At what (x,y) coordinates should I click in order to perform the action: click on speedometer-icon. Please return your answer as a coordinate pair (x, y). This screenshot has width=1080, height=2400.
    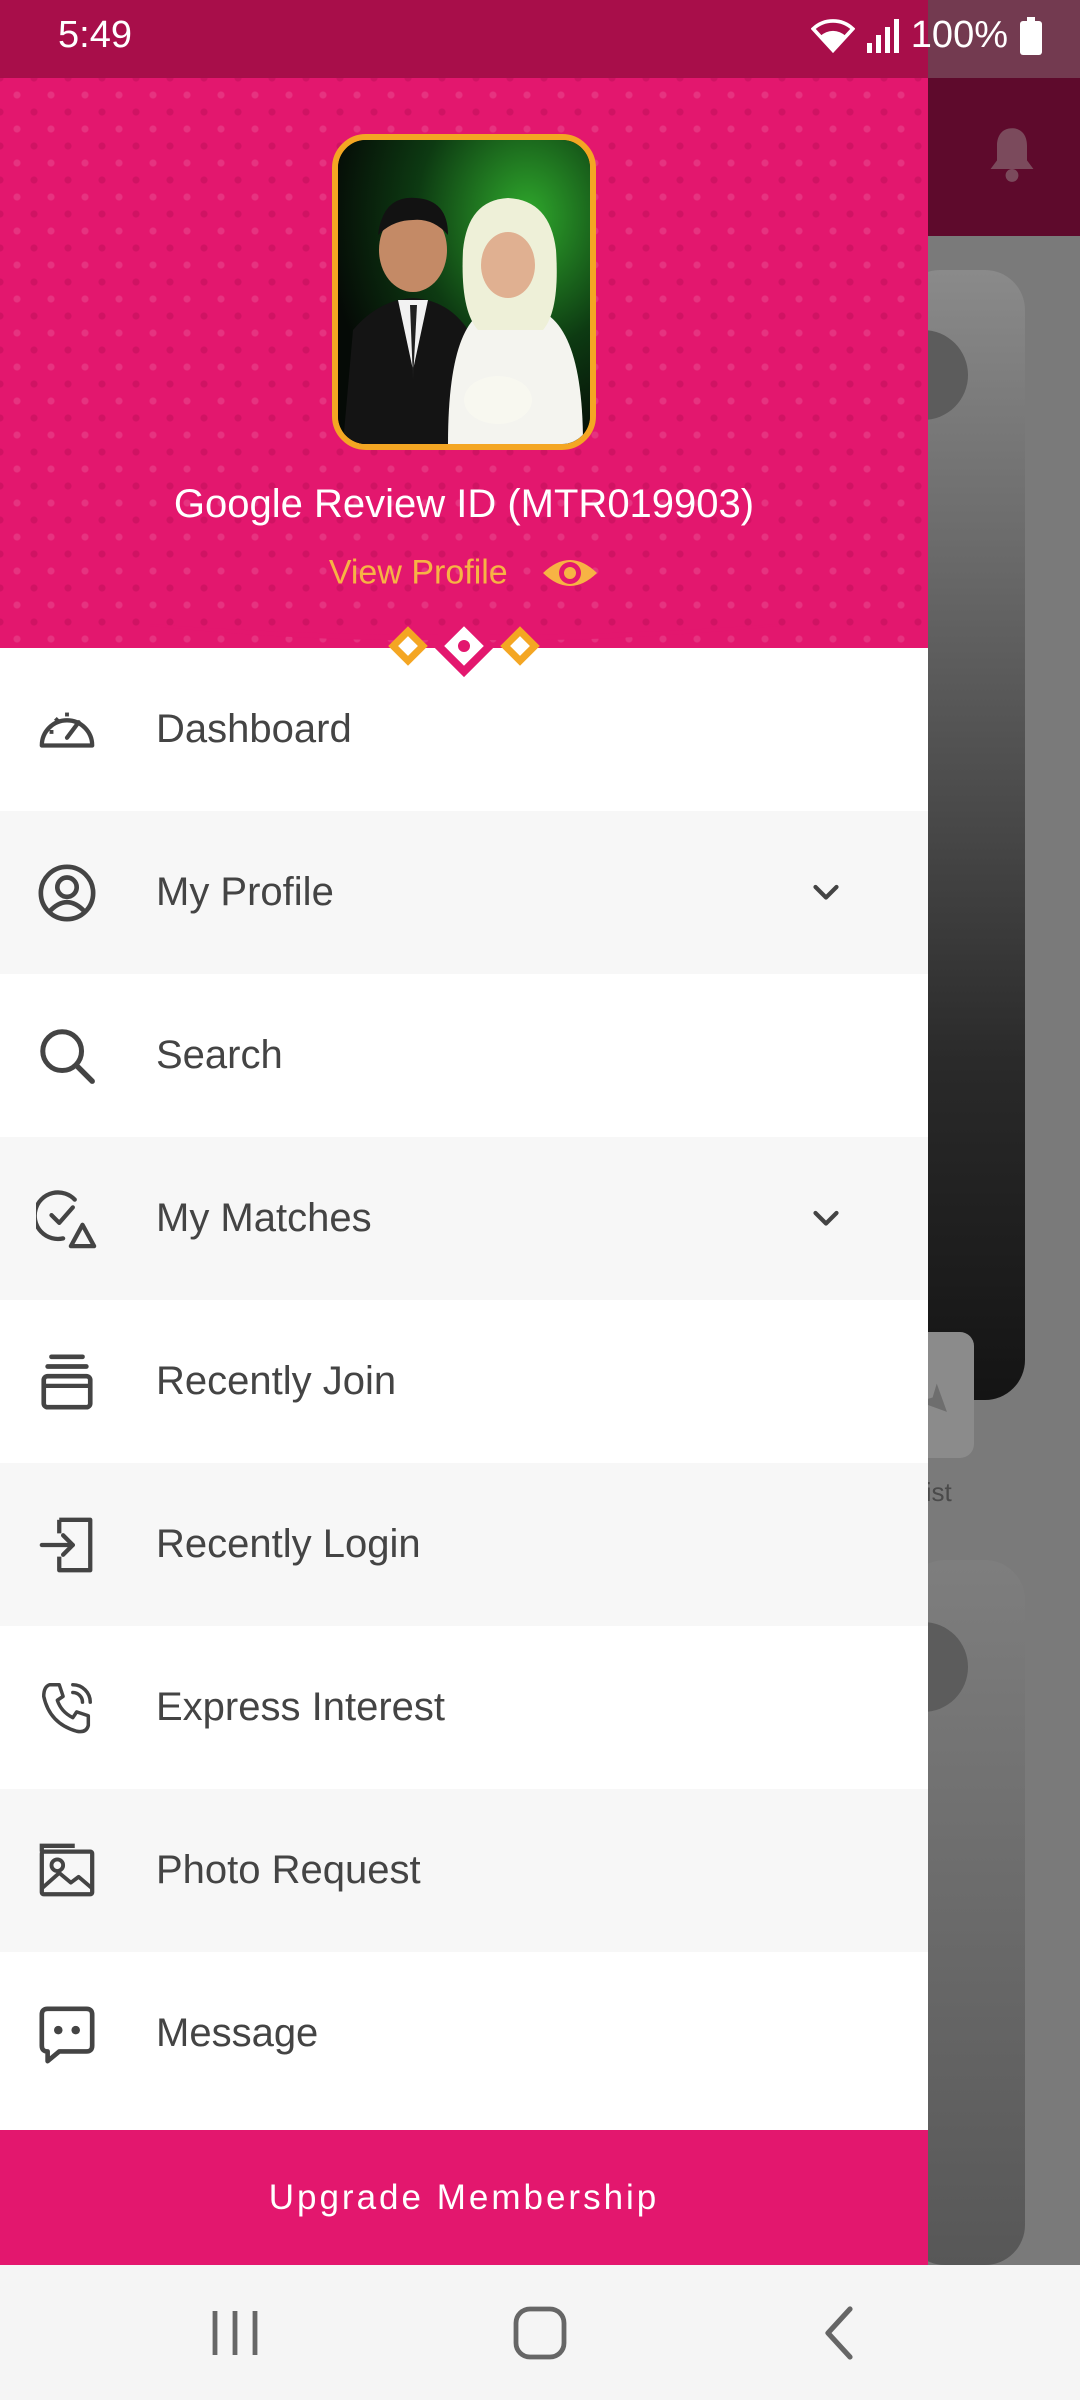
    Looking at the image, I should click on (67, 730).